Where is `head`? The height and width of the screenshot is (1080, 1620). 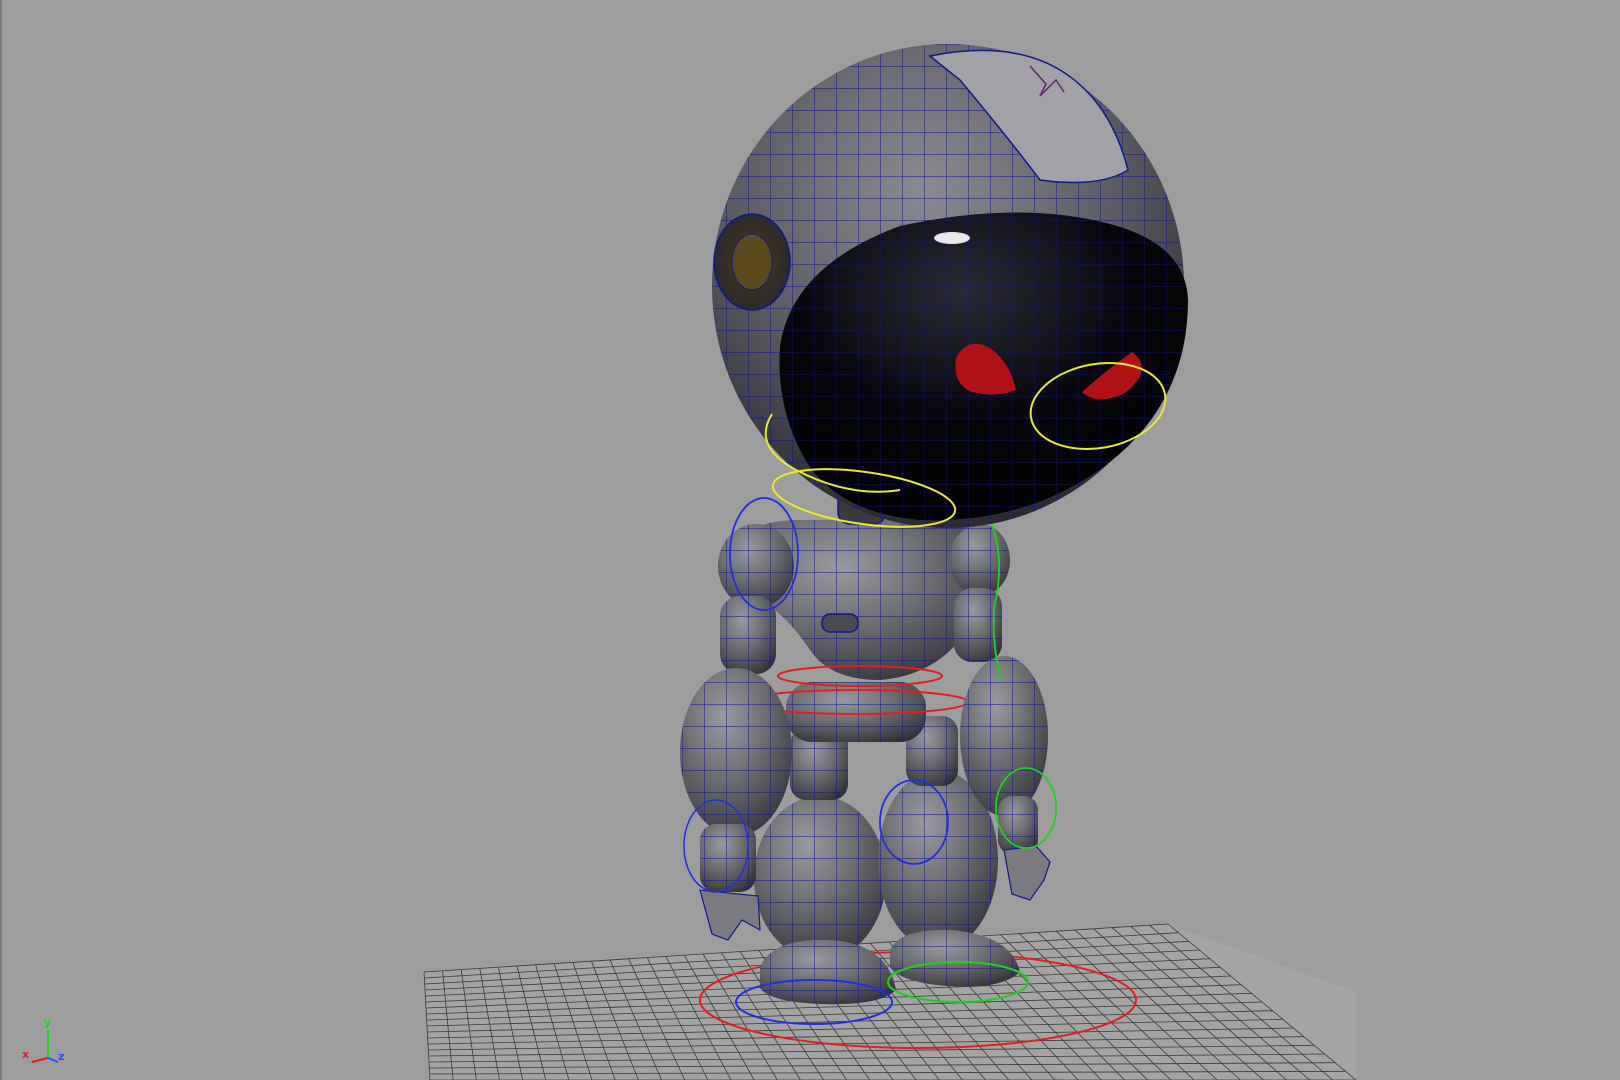 head is located at coordinates (950, 286).